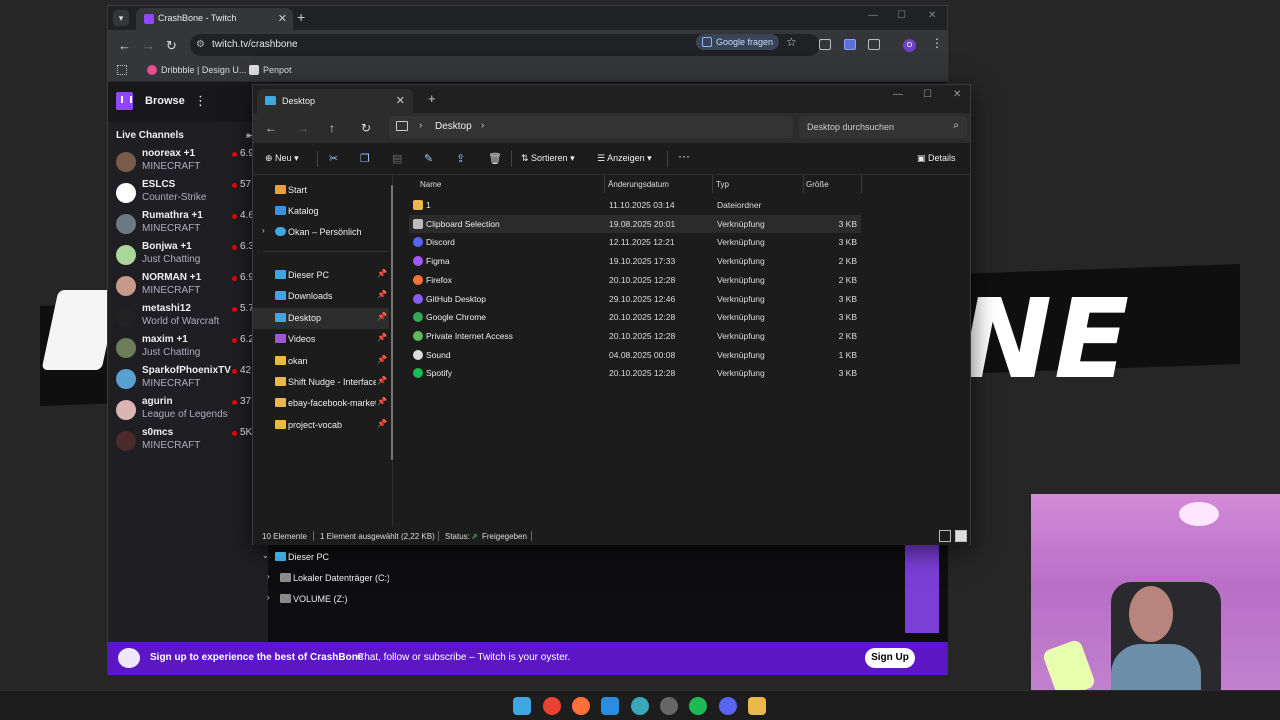  I want to click on channel-item: NORMAN +1 MINECRAFT 6.9, so click(188, 287).